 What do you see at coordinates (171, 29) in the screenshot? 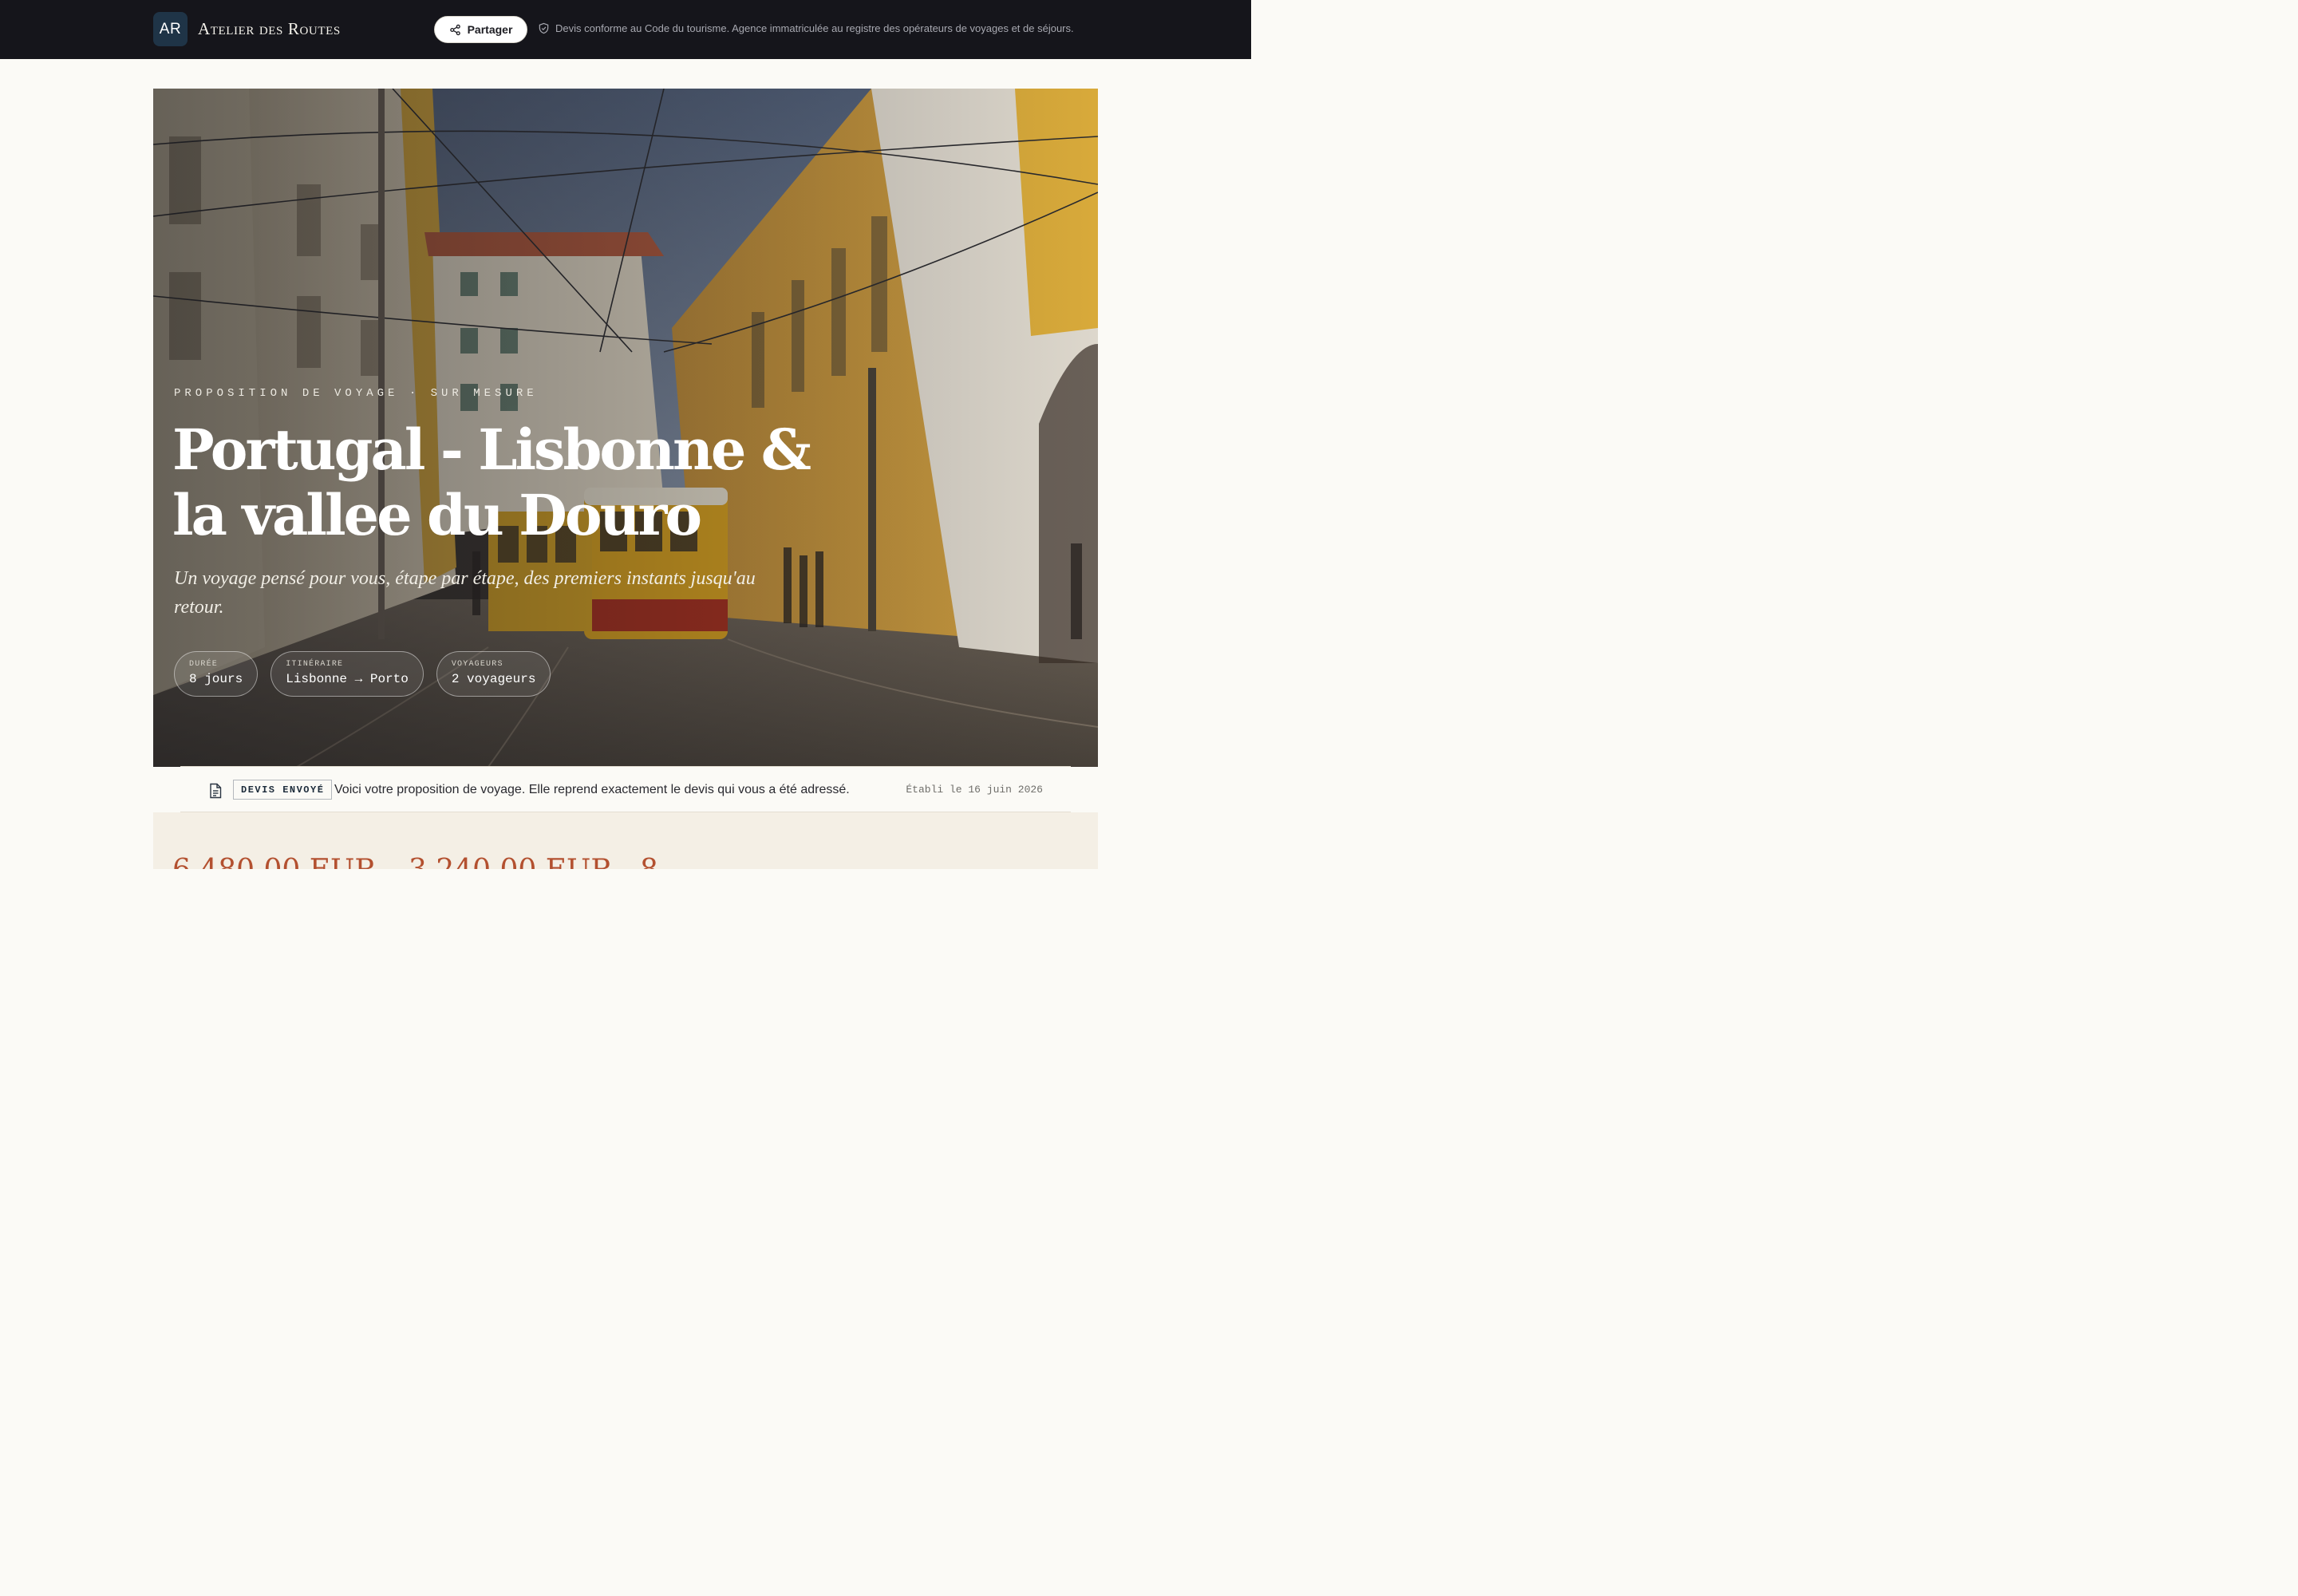
I see `logo-badge: AR` at bounding box center [171, 29].